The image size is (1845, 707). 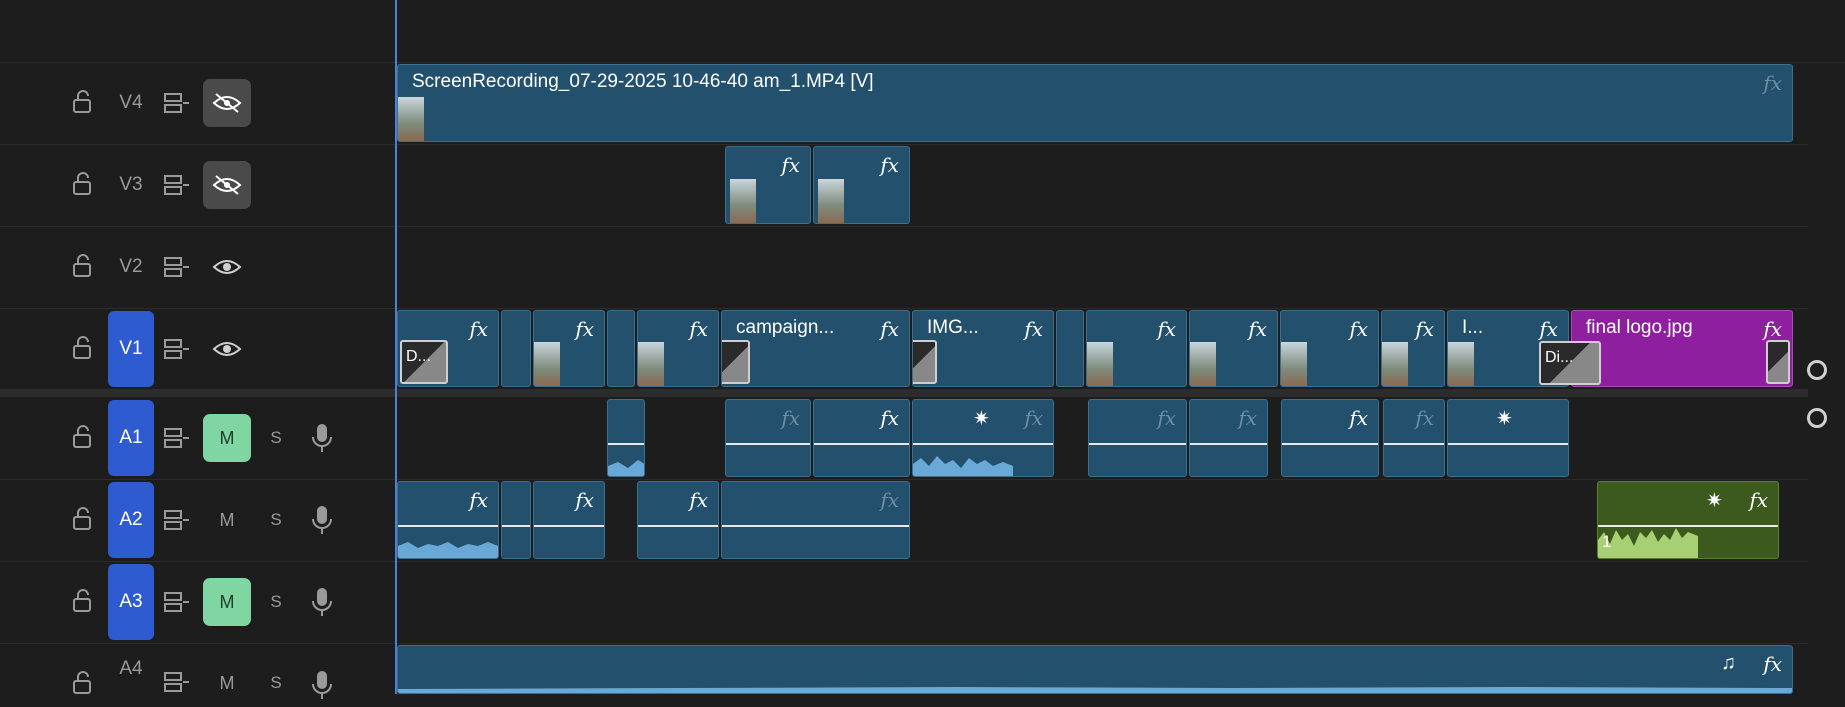 I want to click on track-name-a4: A4, so click(x=131, y=669).